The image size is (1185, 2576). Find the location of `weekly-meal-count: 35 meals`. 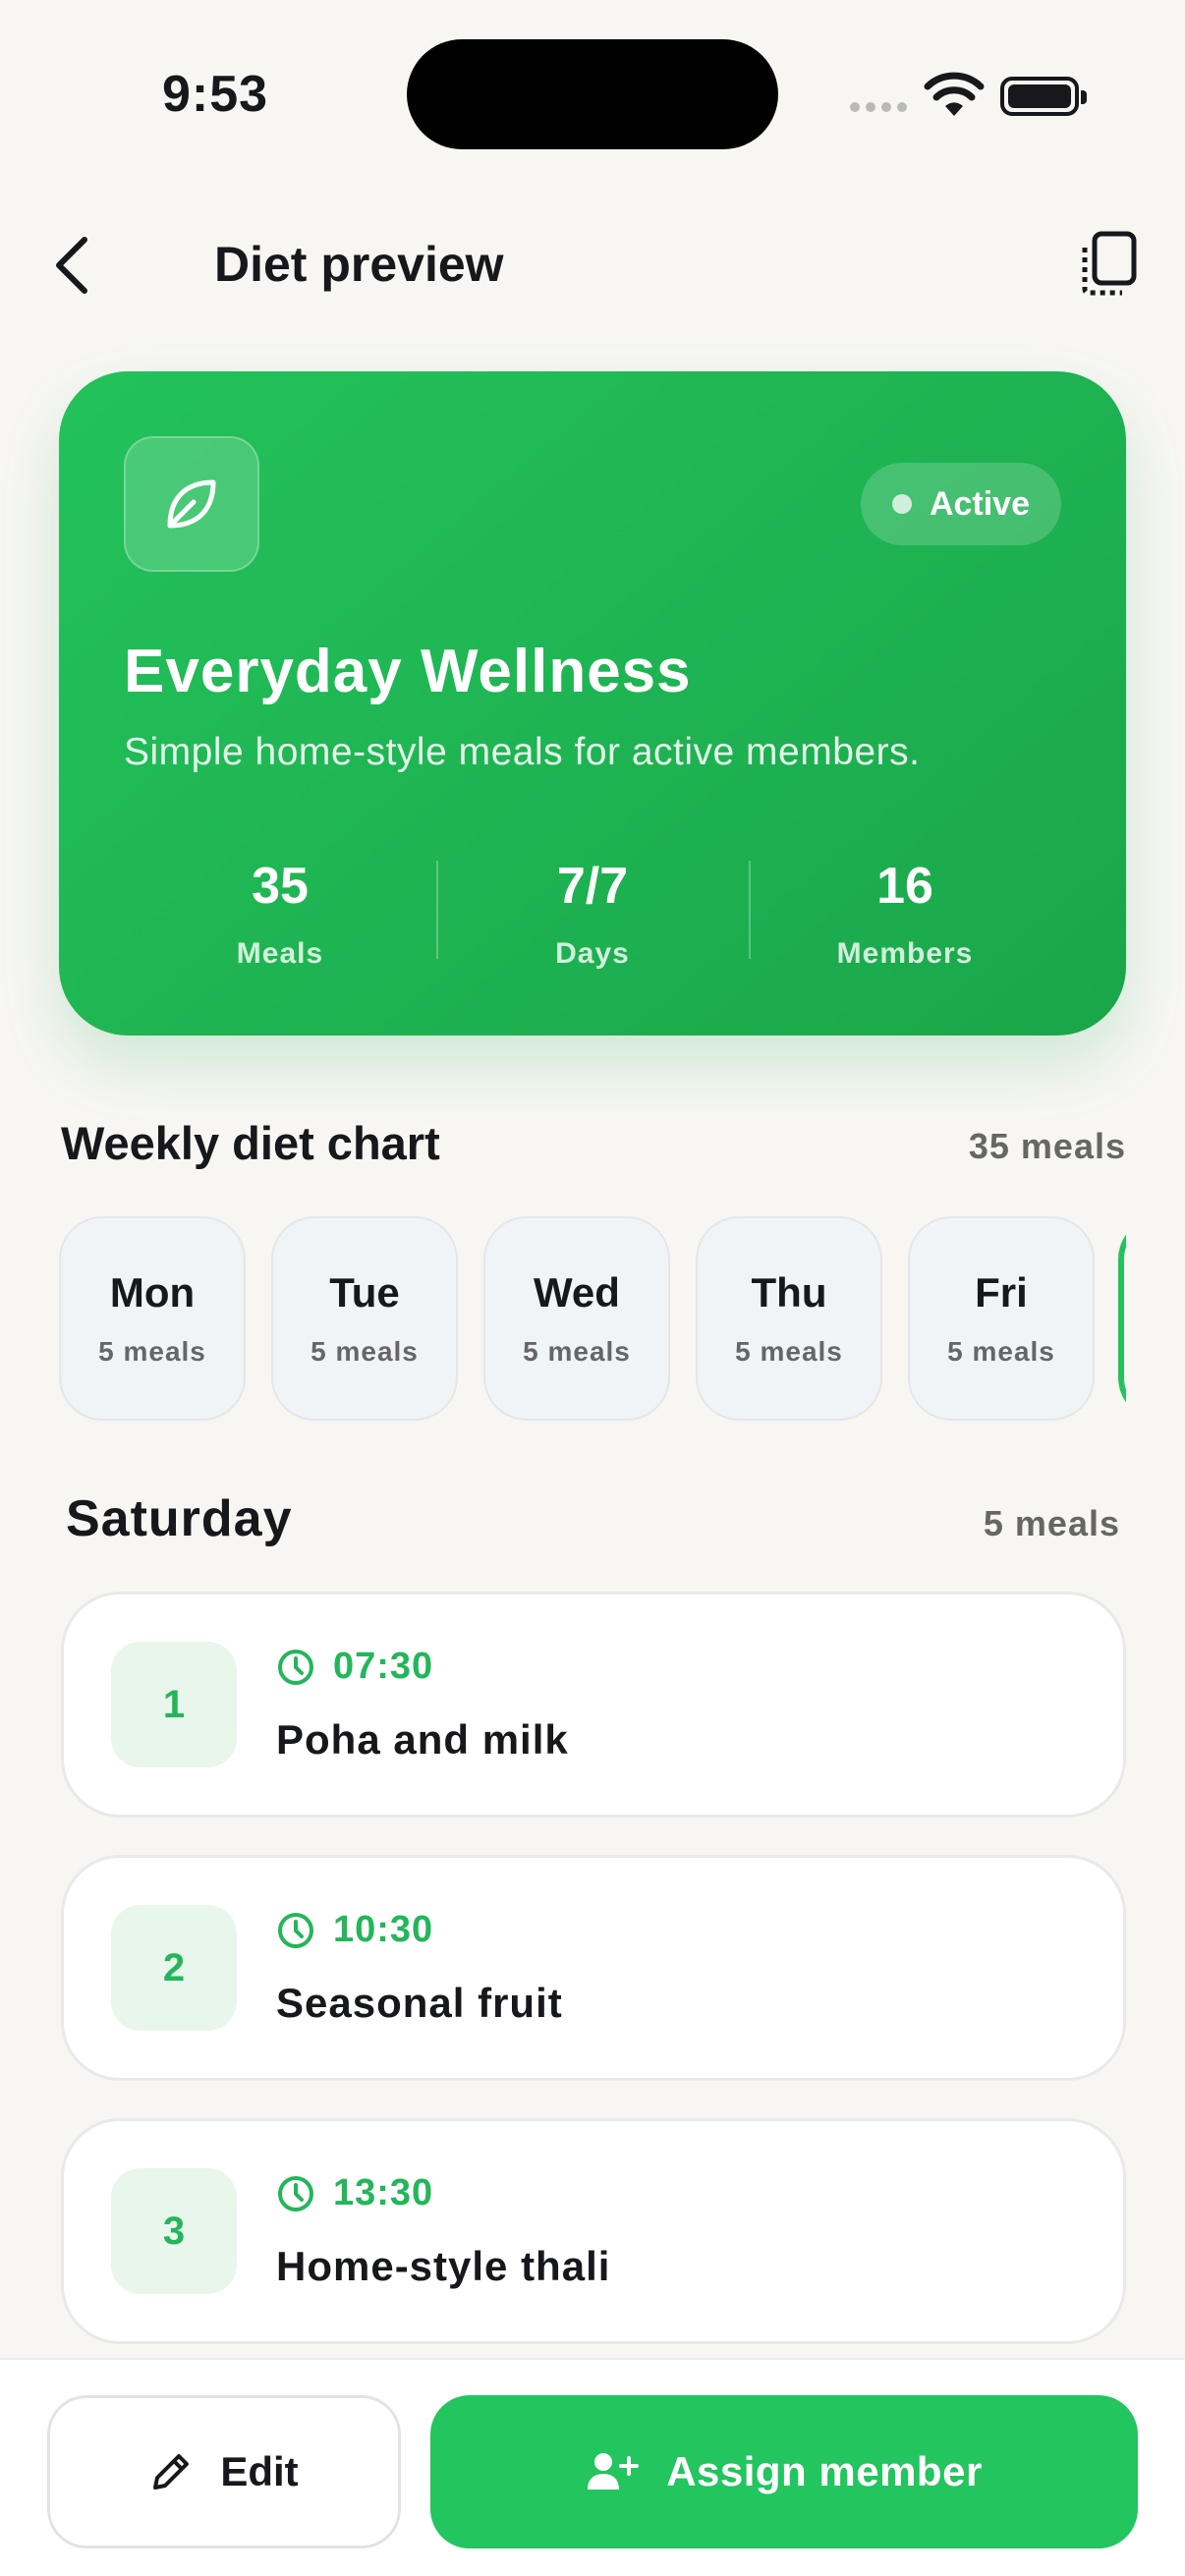

weekly-meal-count: 35 meals is located at coordinates (1047, 1146).